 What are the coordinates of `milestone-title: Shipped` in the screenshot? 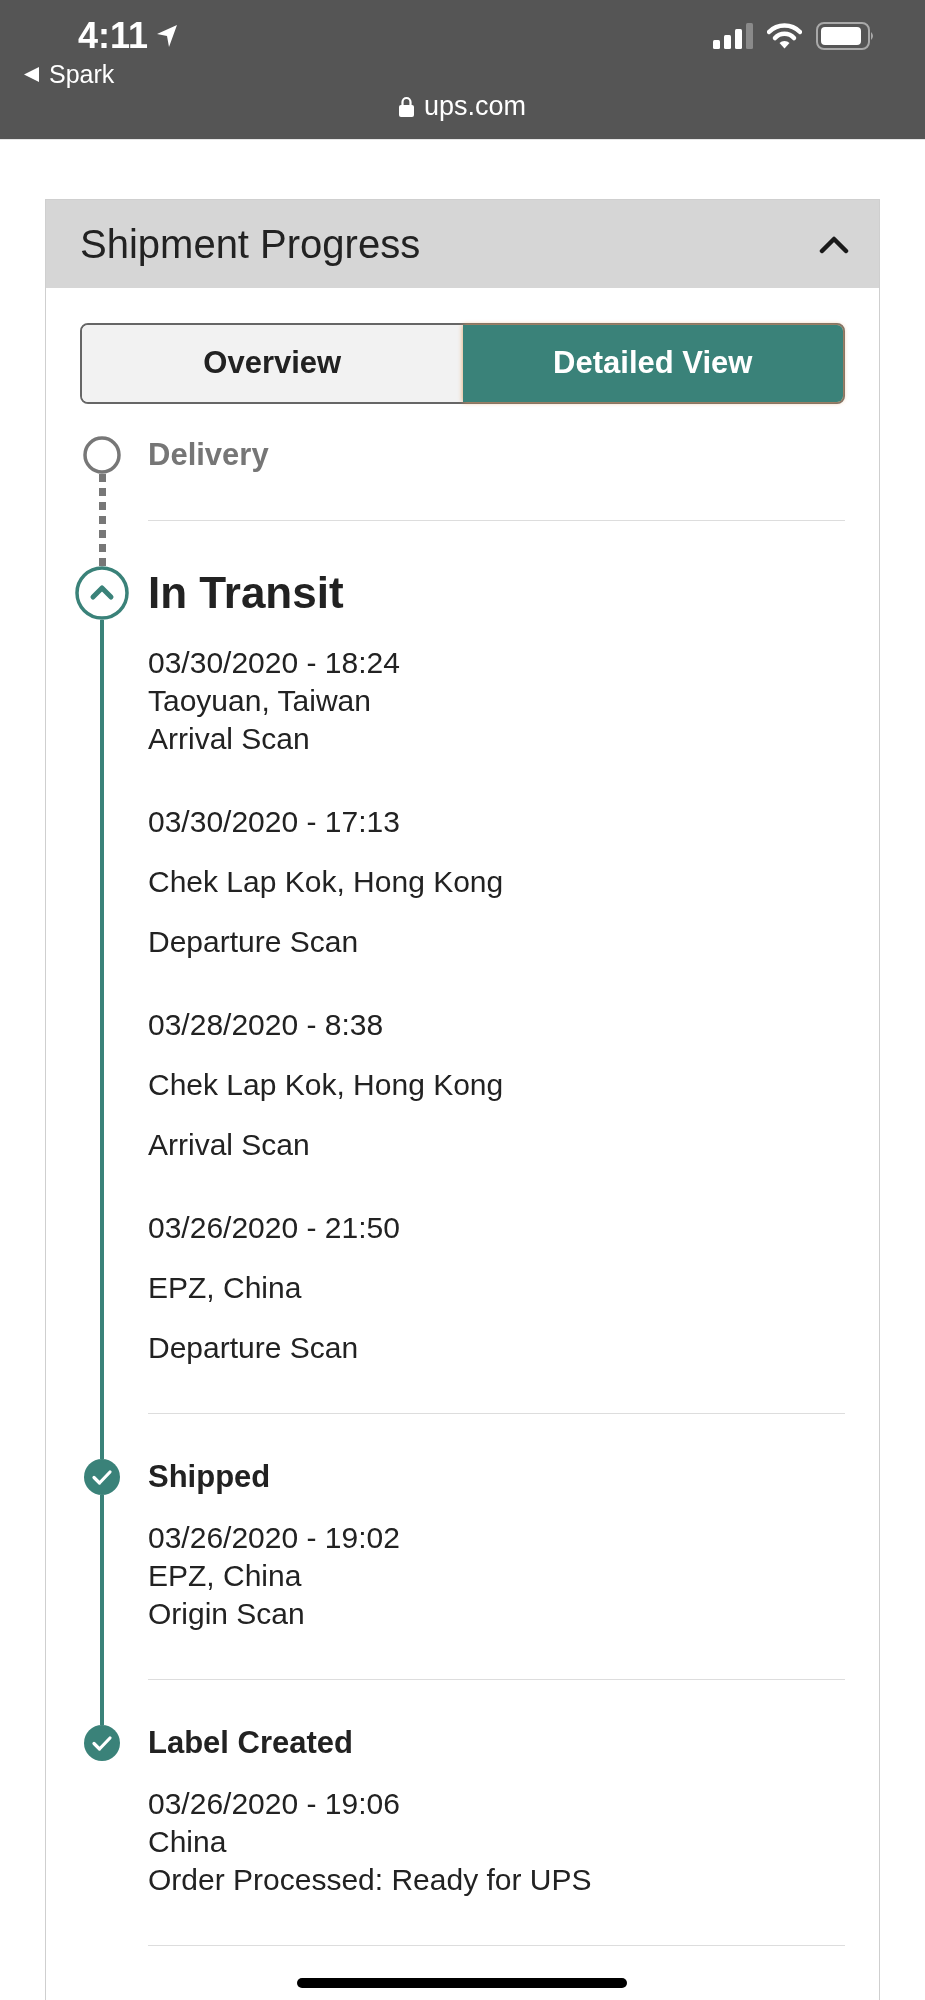 It's located at (210, 1477).